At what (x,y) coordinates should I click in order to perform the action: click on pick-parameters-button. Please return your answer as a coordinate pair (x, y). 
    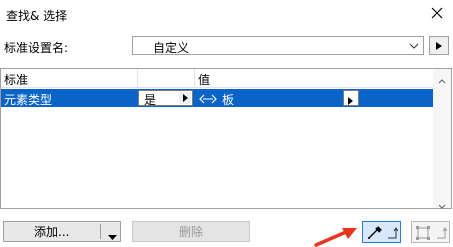
    Looking at the image, I should click on (381, 232).